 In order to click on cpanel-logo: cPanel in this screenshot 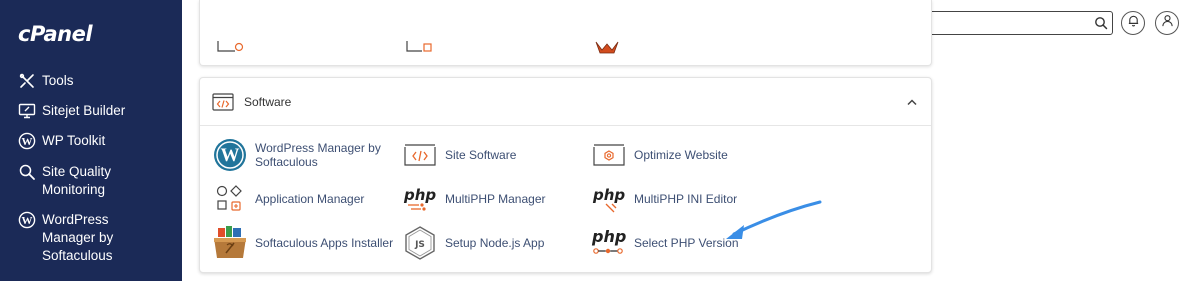, I will do `click(55, 34)`.